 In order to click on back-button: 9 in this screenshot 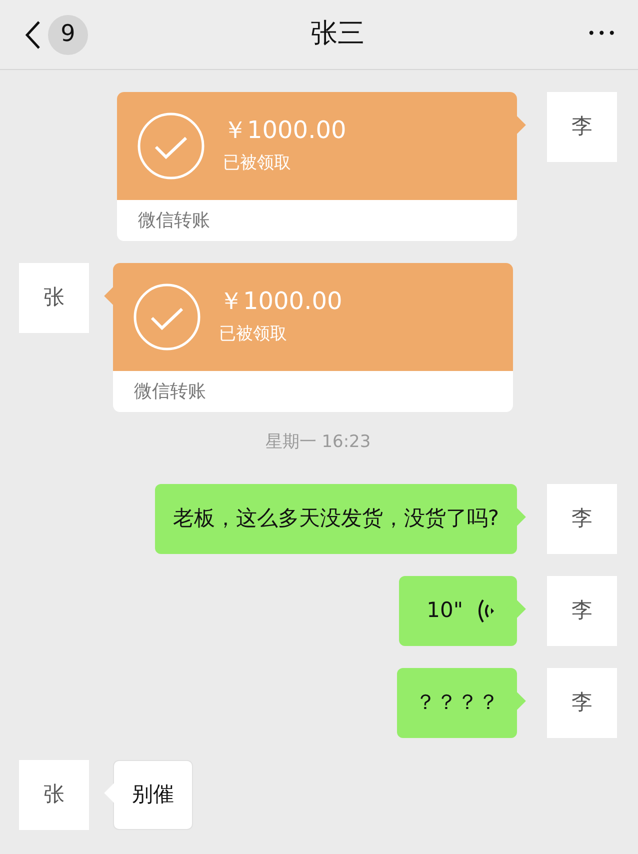, I will do `click(56, 34)`.